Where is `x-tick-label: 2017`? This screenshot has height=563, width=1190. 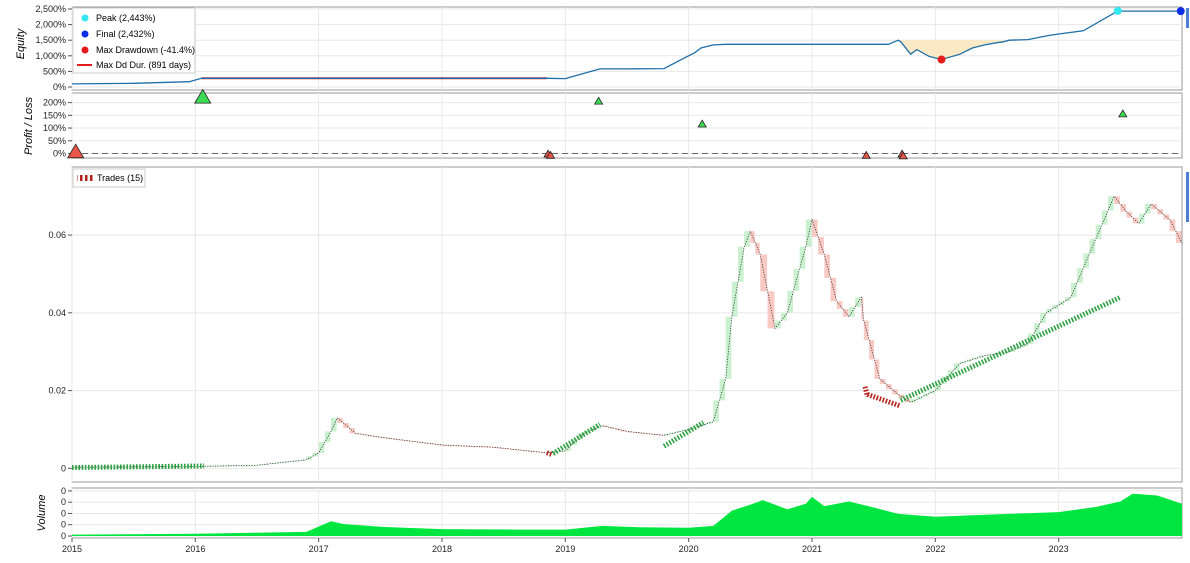
x-tick-label: 2017 is located at coordinates (319, 549).